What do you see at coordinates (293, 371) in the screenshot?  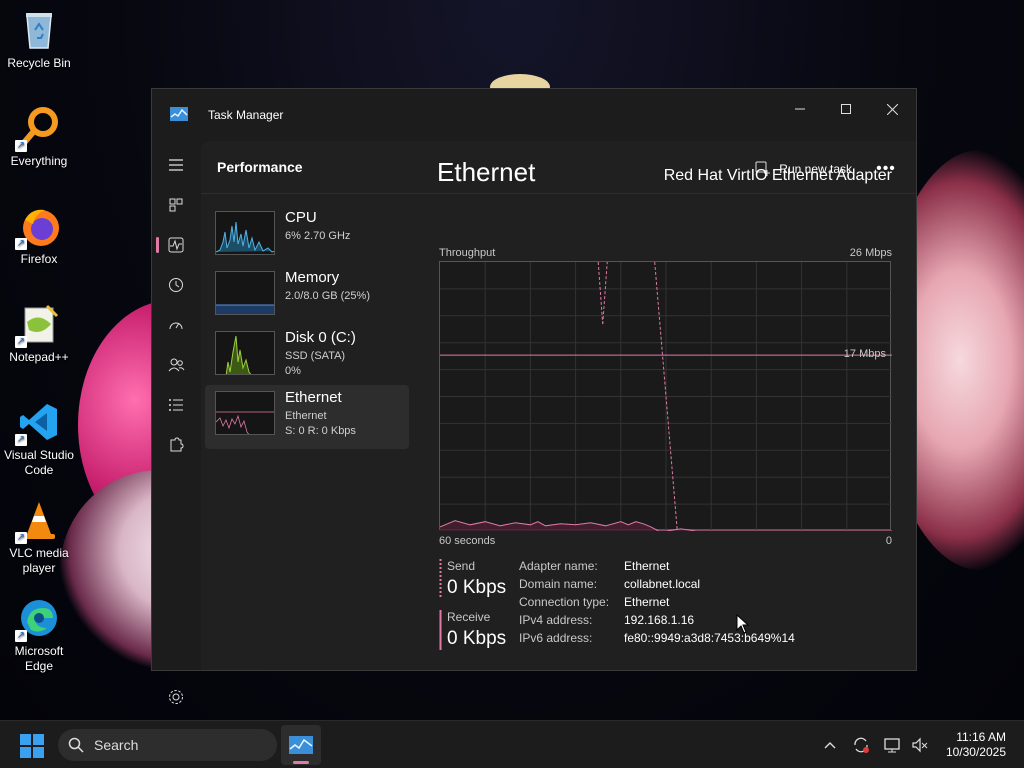 I see `device-detail: 0%` at bounding box center [293, 371].